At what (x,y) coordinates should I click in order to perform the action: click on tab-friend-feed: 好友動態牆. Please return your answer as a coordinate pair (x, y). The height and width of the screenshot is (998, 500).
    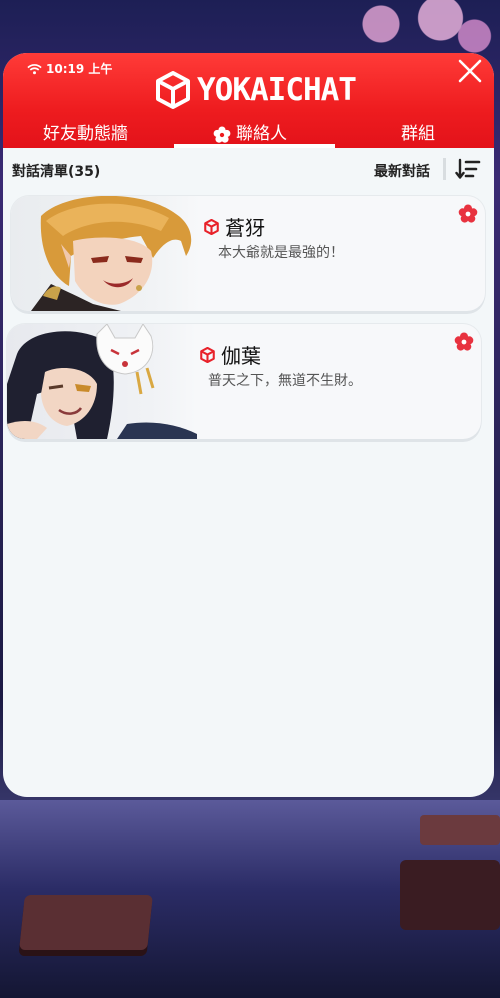
    Looking at the image, I should click on (85, 134).